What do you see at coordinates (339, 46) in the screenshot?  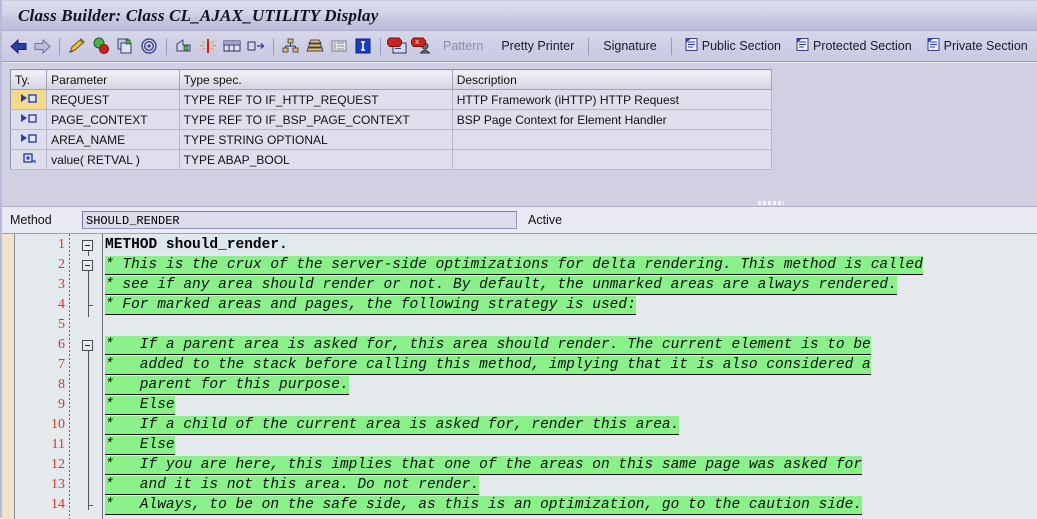 I see `list-view-icon` at bounding box center [339, 46].